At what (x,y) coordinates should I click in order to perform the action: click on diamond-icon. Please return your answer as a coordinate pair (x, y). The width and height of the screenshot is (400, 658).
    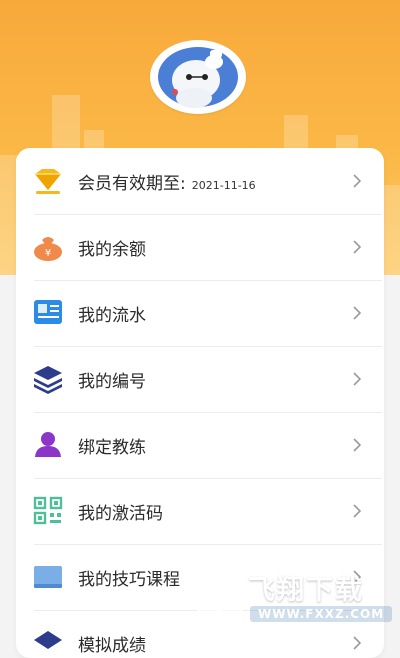
    Looking at the image, I should click on (48, 181).